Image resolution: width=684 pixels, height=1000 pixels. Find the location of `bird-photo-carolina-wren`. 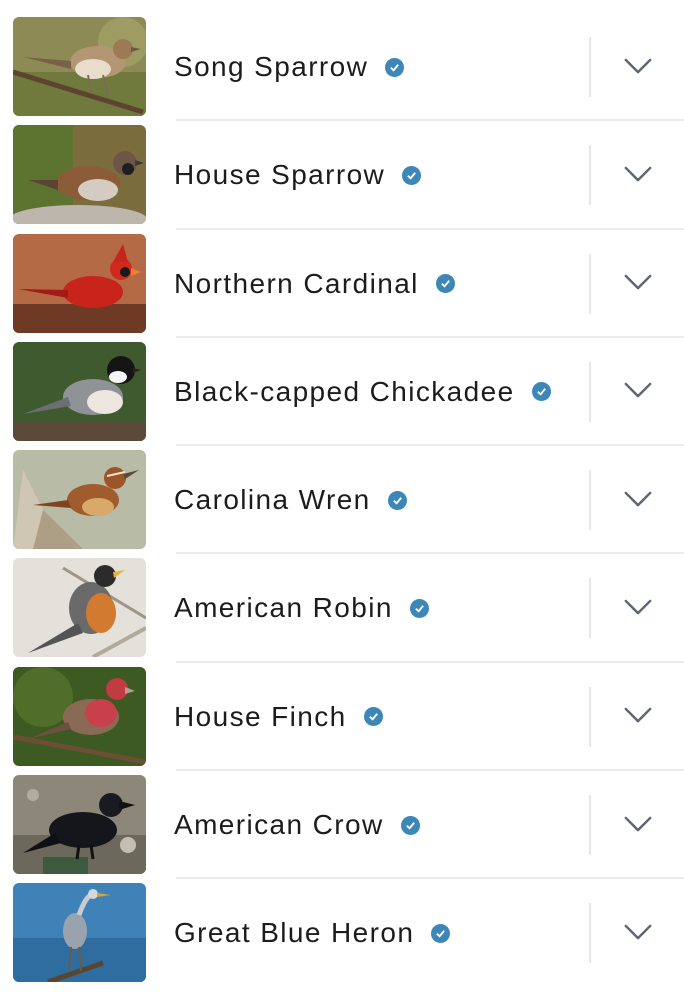

bird-photo-carolina-wren is located at coordinates (79, 500).